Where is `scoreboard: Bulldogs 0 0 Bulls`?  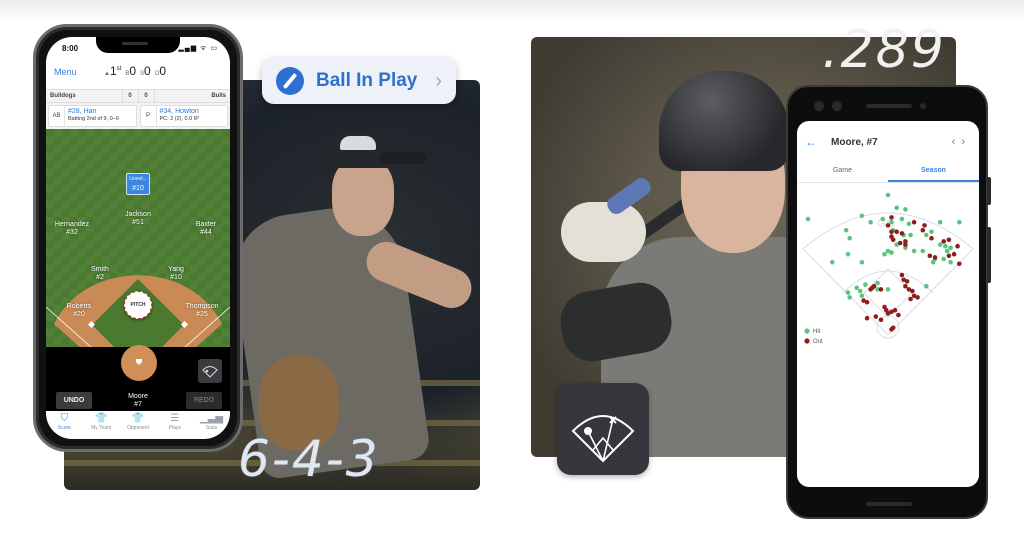 scoreboard: Bulldogs 0 0 Bulls is located at coordinates (138, 96).